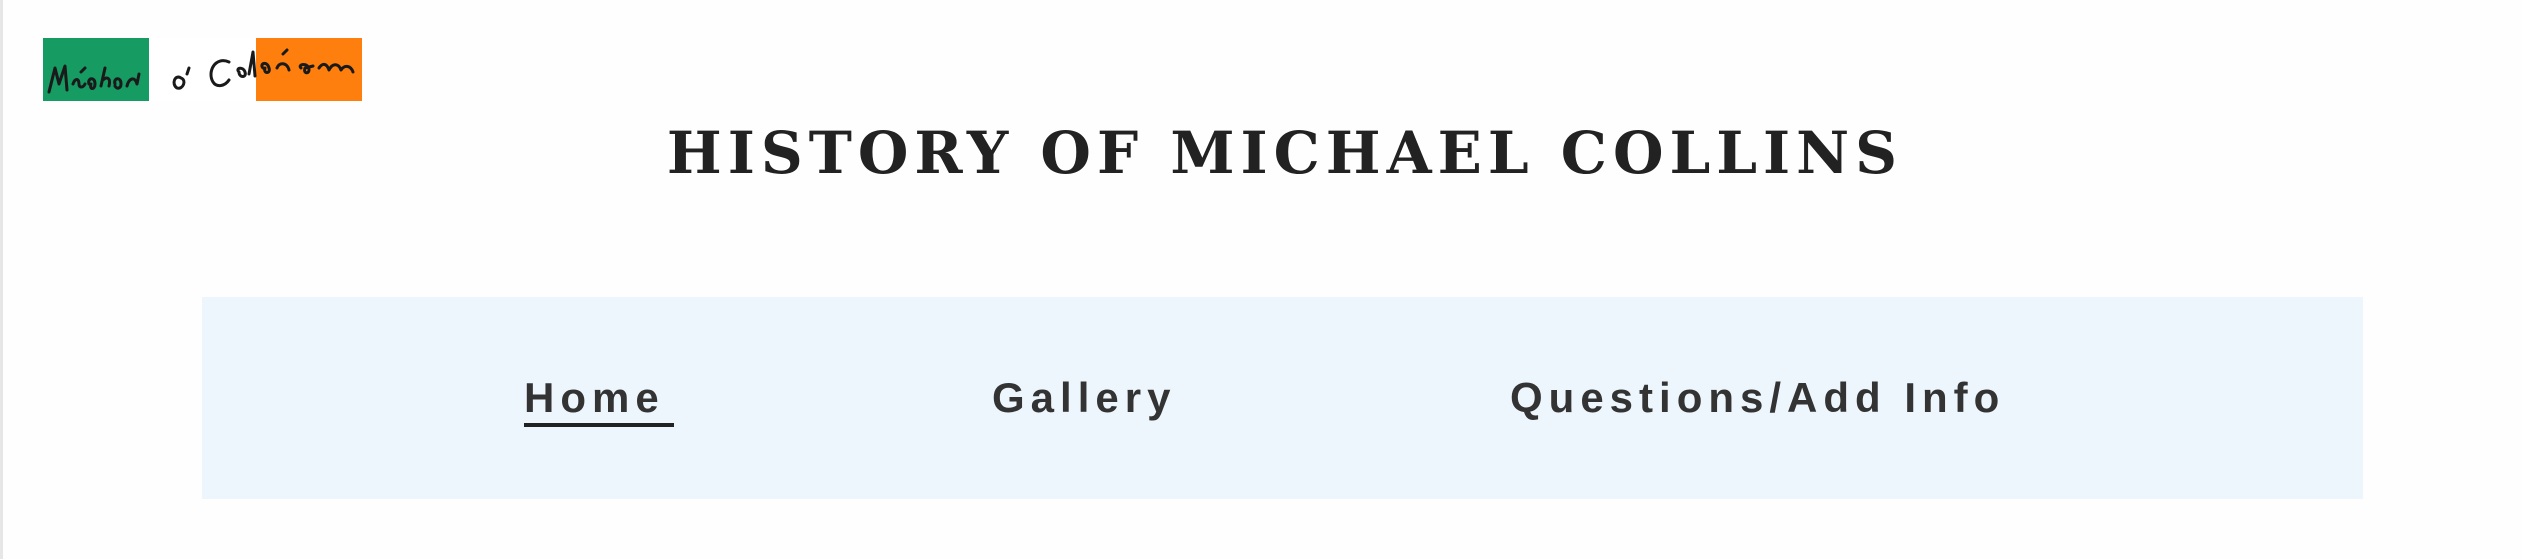 This screenshot has width=2522, height=559. Describe the element at coordinates (1285, 153) in the screenshot. I see `page-title: HISTORY OF MICHAEL COLLINS` at that location.